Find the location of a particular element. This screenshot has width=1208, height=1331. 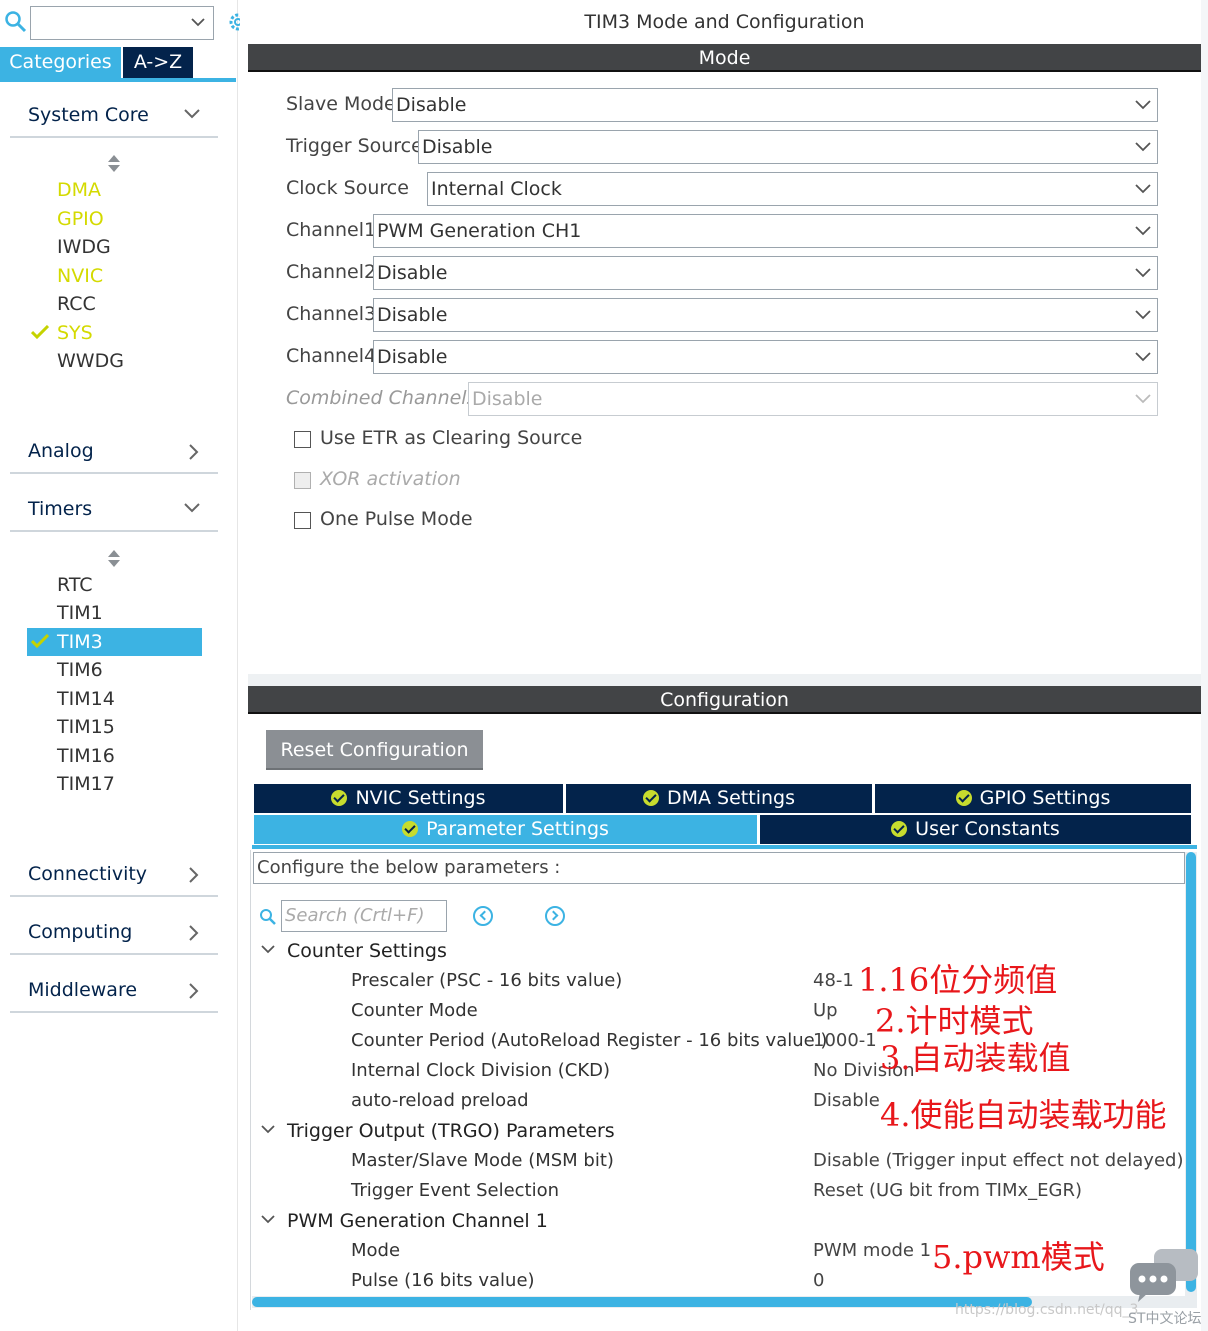

param-row: Counter Mode Up is located at coordinates (761, 1013).